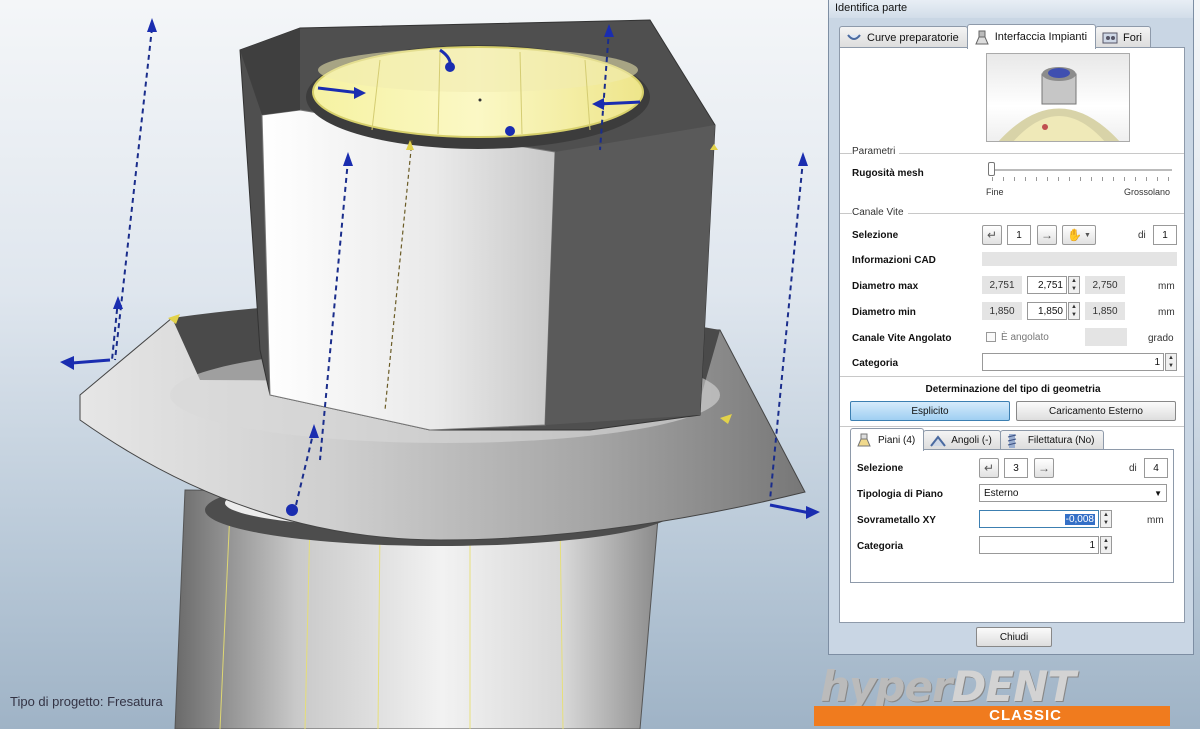 Image resolution: width=1200 pixels, height=729 pixels. What do you see at coordinates (875, 363) in the screenshot?
I see `categoria-label: Categoria` at bounding box center [875, 363].